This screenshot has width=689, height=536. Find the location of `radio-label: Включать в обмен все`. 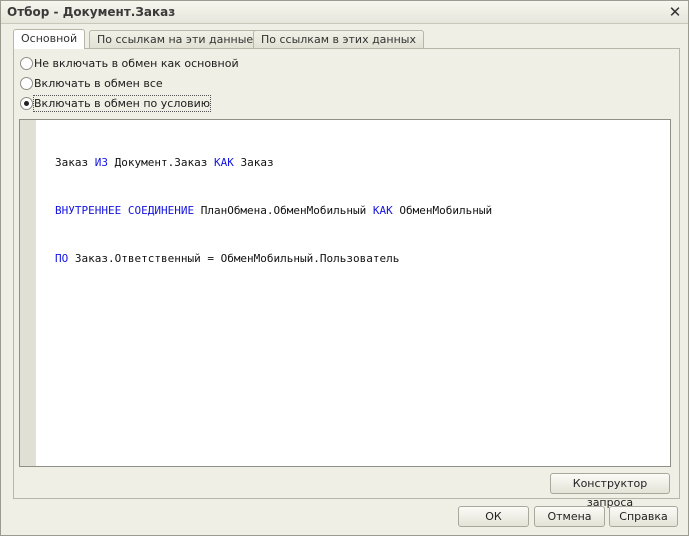

radio-label: Включать в обмен все is located at coordinates (98, 83).